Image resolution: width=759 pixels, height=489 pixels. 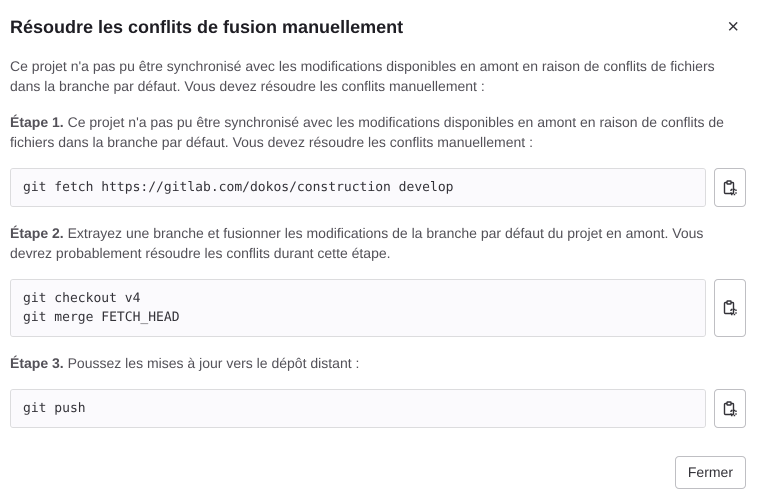 I want to click on code-block: git push, so click(x=358, y=408).